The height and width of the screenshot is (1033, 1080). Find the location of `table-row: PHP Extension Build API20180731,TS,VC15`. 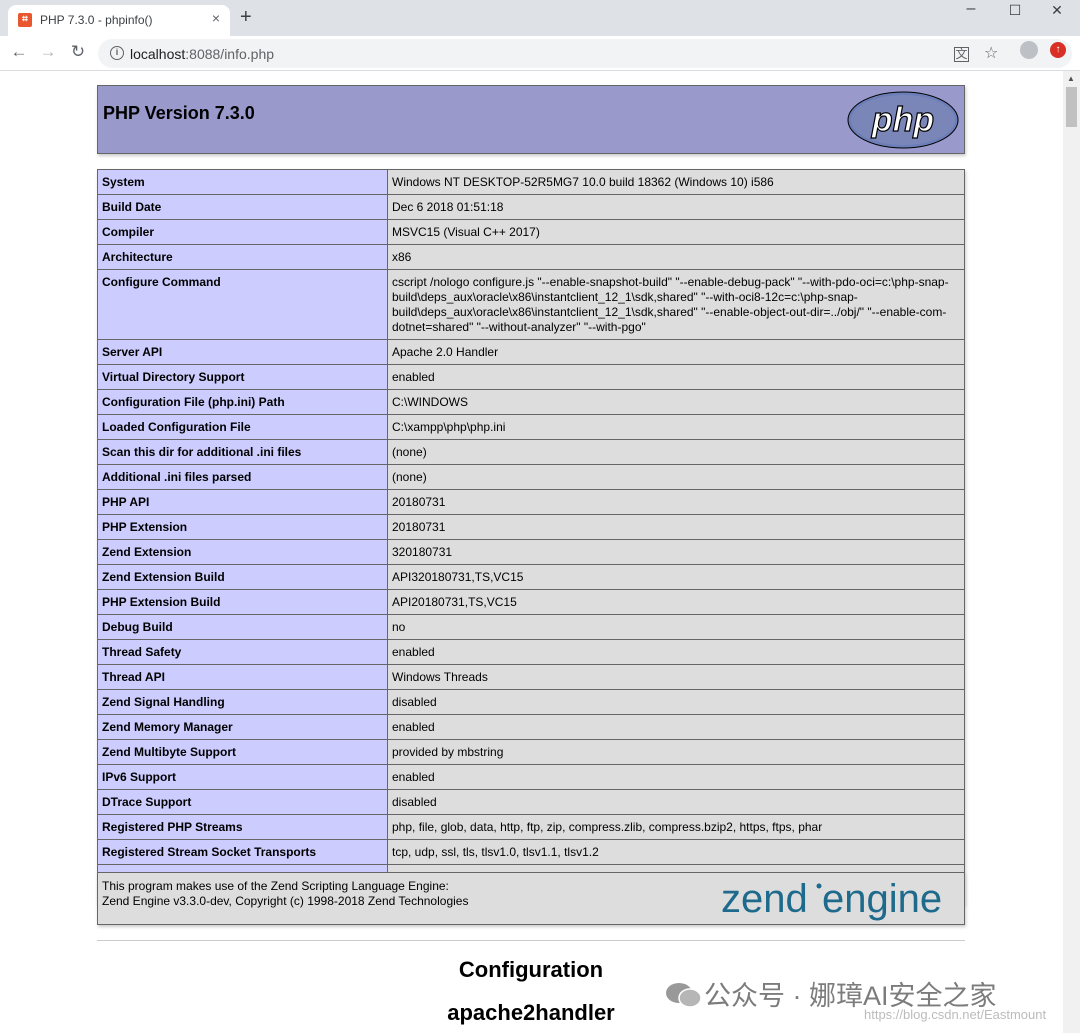

table-row: PHP Extension Build API20180731,TS,VC15 is located at coordinates (531, 602).